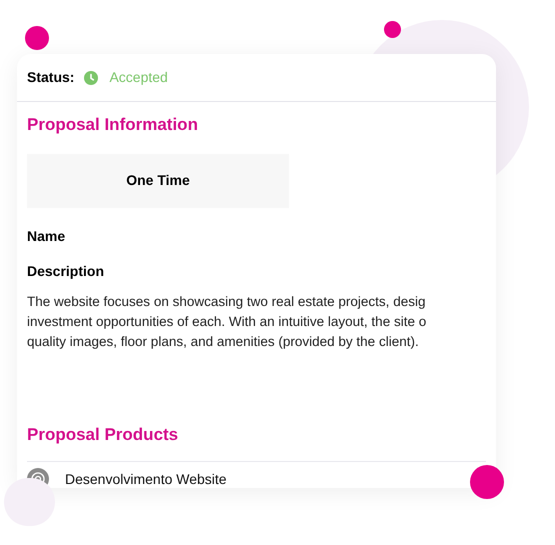  Describe the element at coordinates (138, 77) in the screenshot. I see `status-value: Accepted` at that location.